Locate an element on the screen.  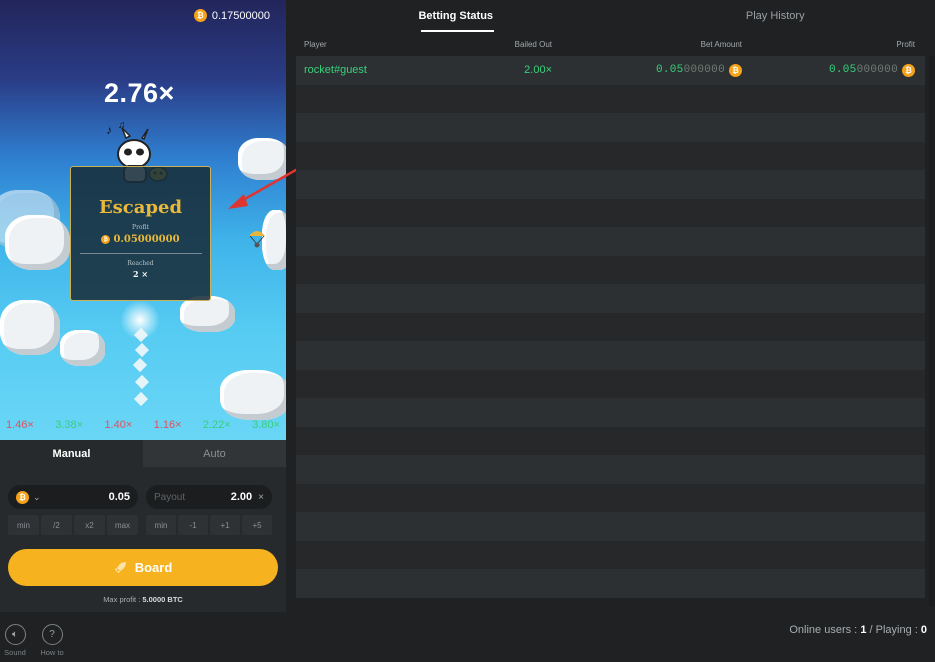
how-to-button: ? How to is located at coordinates (52, 640).